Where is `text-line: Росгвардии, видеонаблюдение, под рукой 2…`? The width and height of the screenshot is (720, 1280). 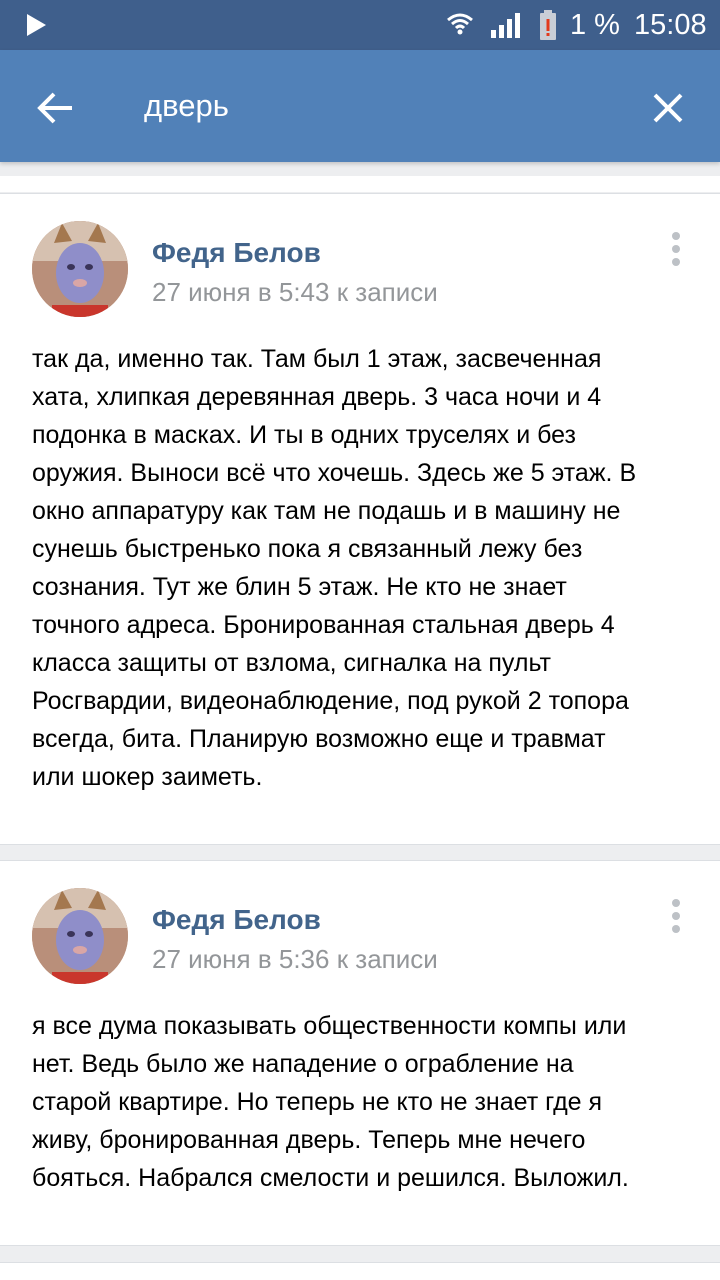 text-line: Росгвардии, видеонаблюдение, под рукой 2… is located at coordinates (330, 701).